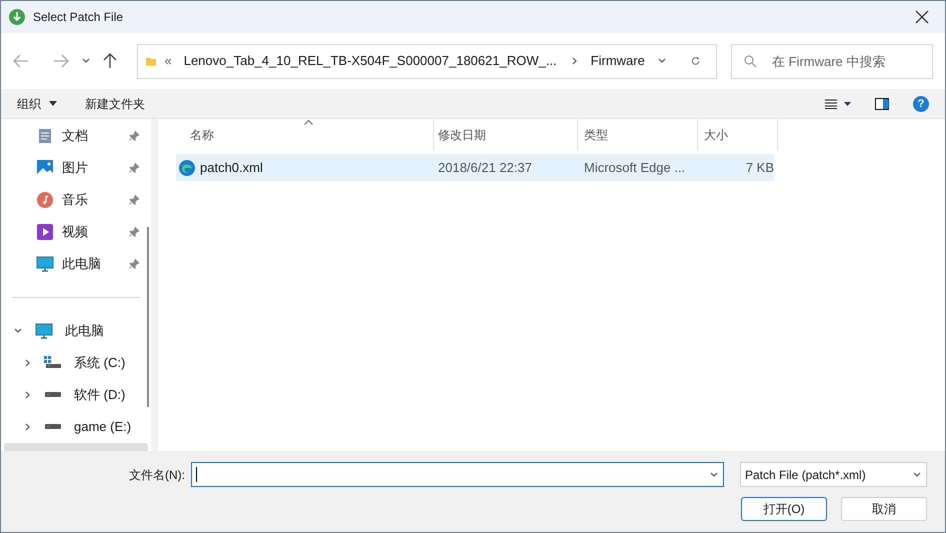  Describe the element at coordinates (750, 61) in the screenshot. I see `search-icon` at that location.